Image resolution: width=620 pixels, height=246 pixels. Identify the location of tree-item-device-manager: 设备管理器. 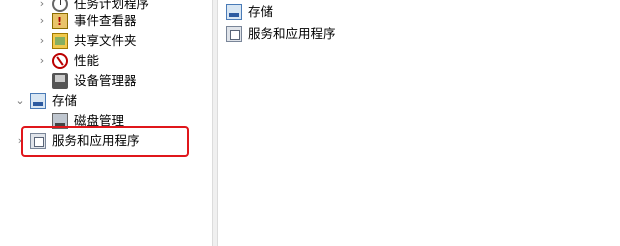
(86, 81).